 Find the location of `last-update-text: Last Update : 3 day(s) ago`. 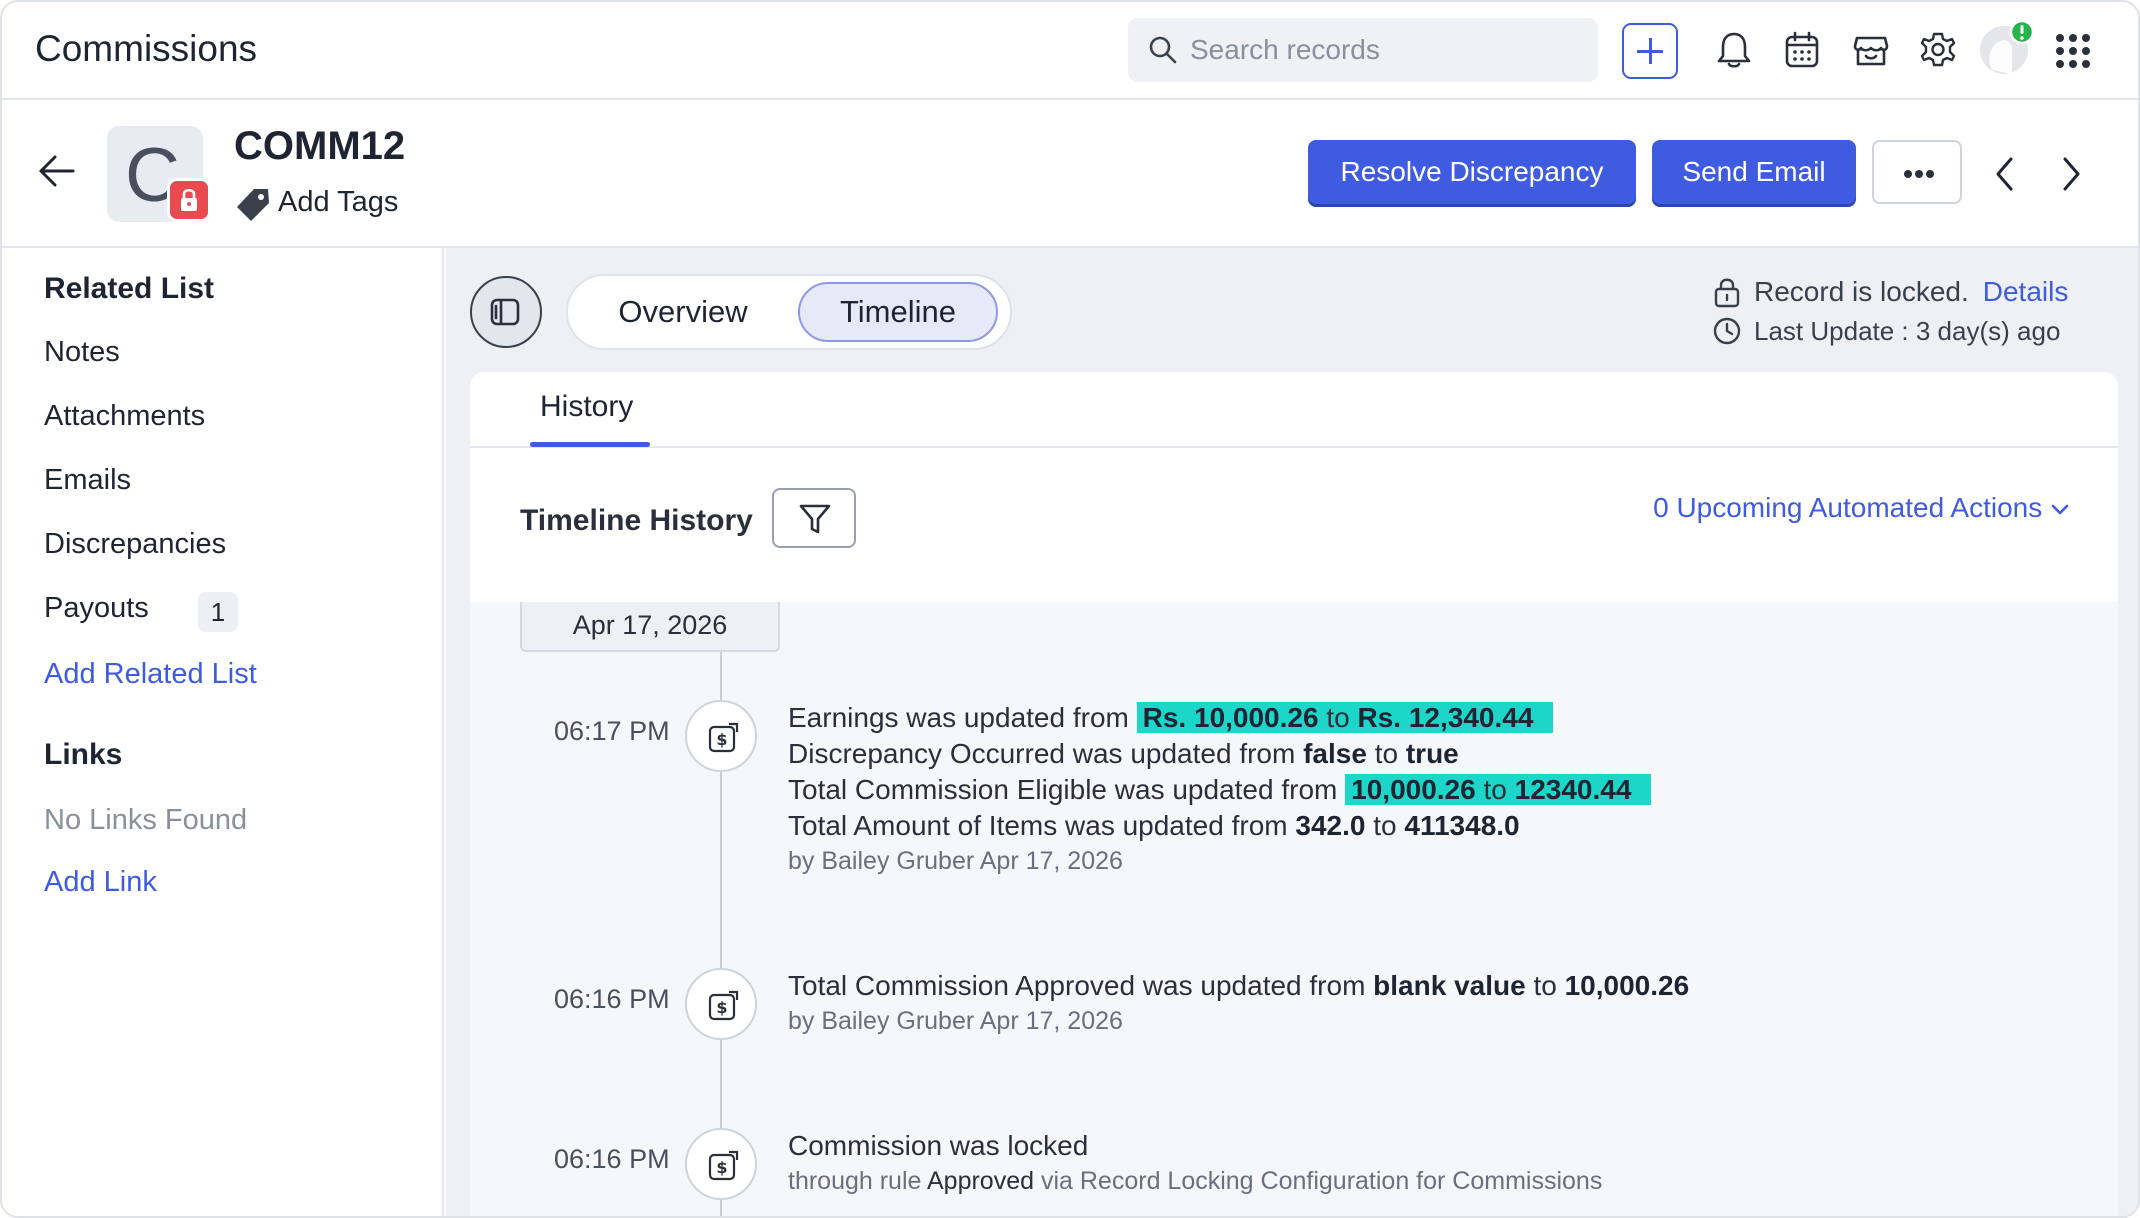

last-update-text: Last Update : 3 day(s) ago is located at coordinates (1907, 331).